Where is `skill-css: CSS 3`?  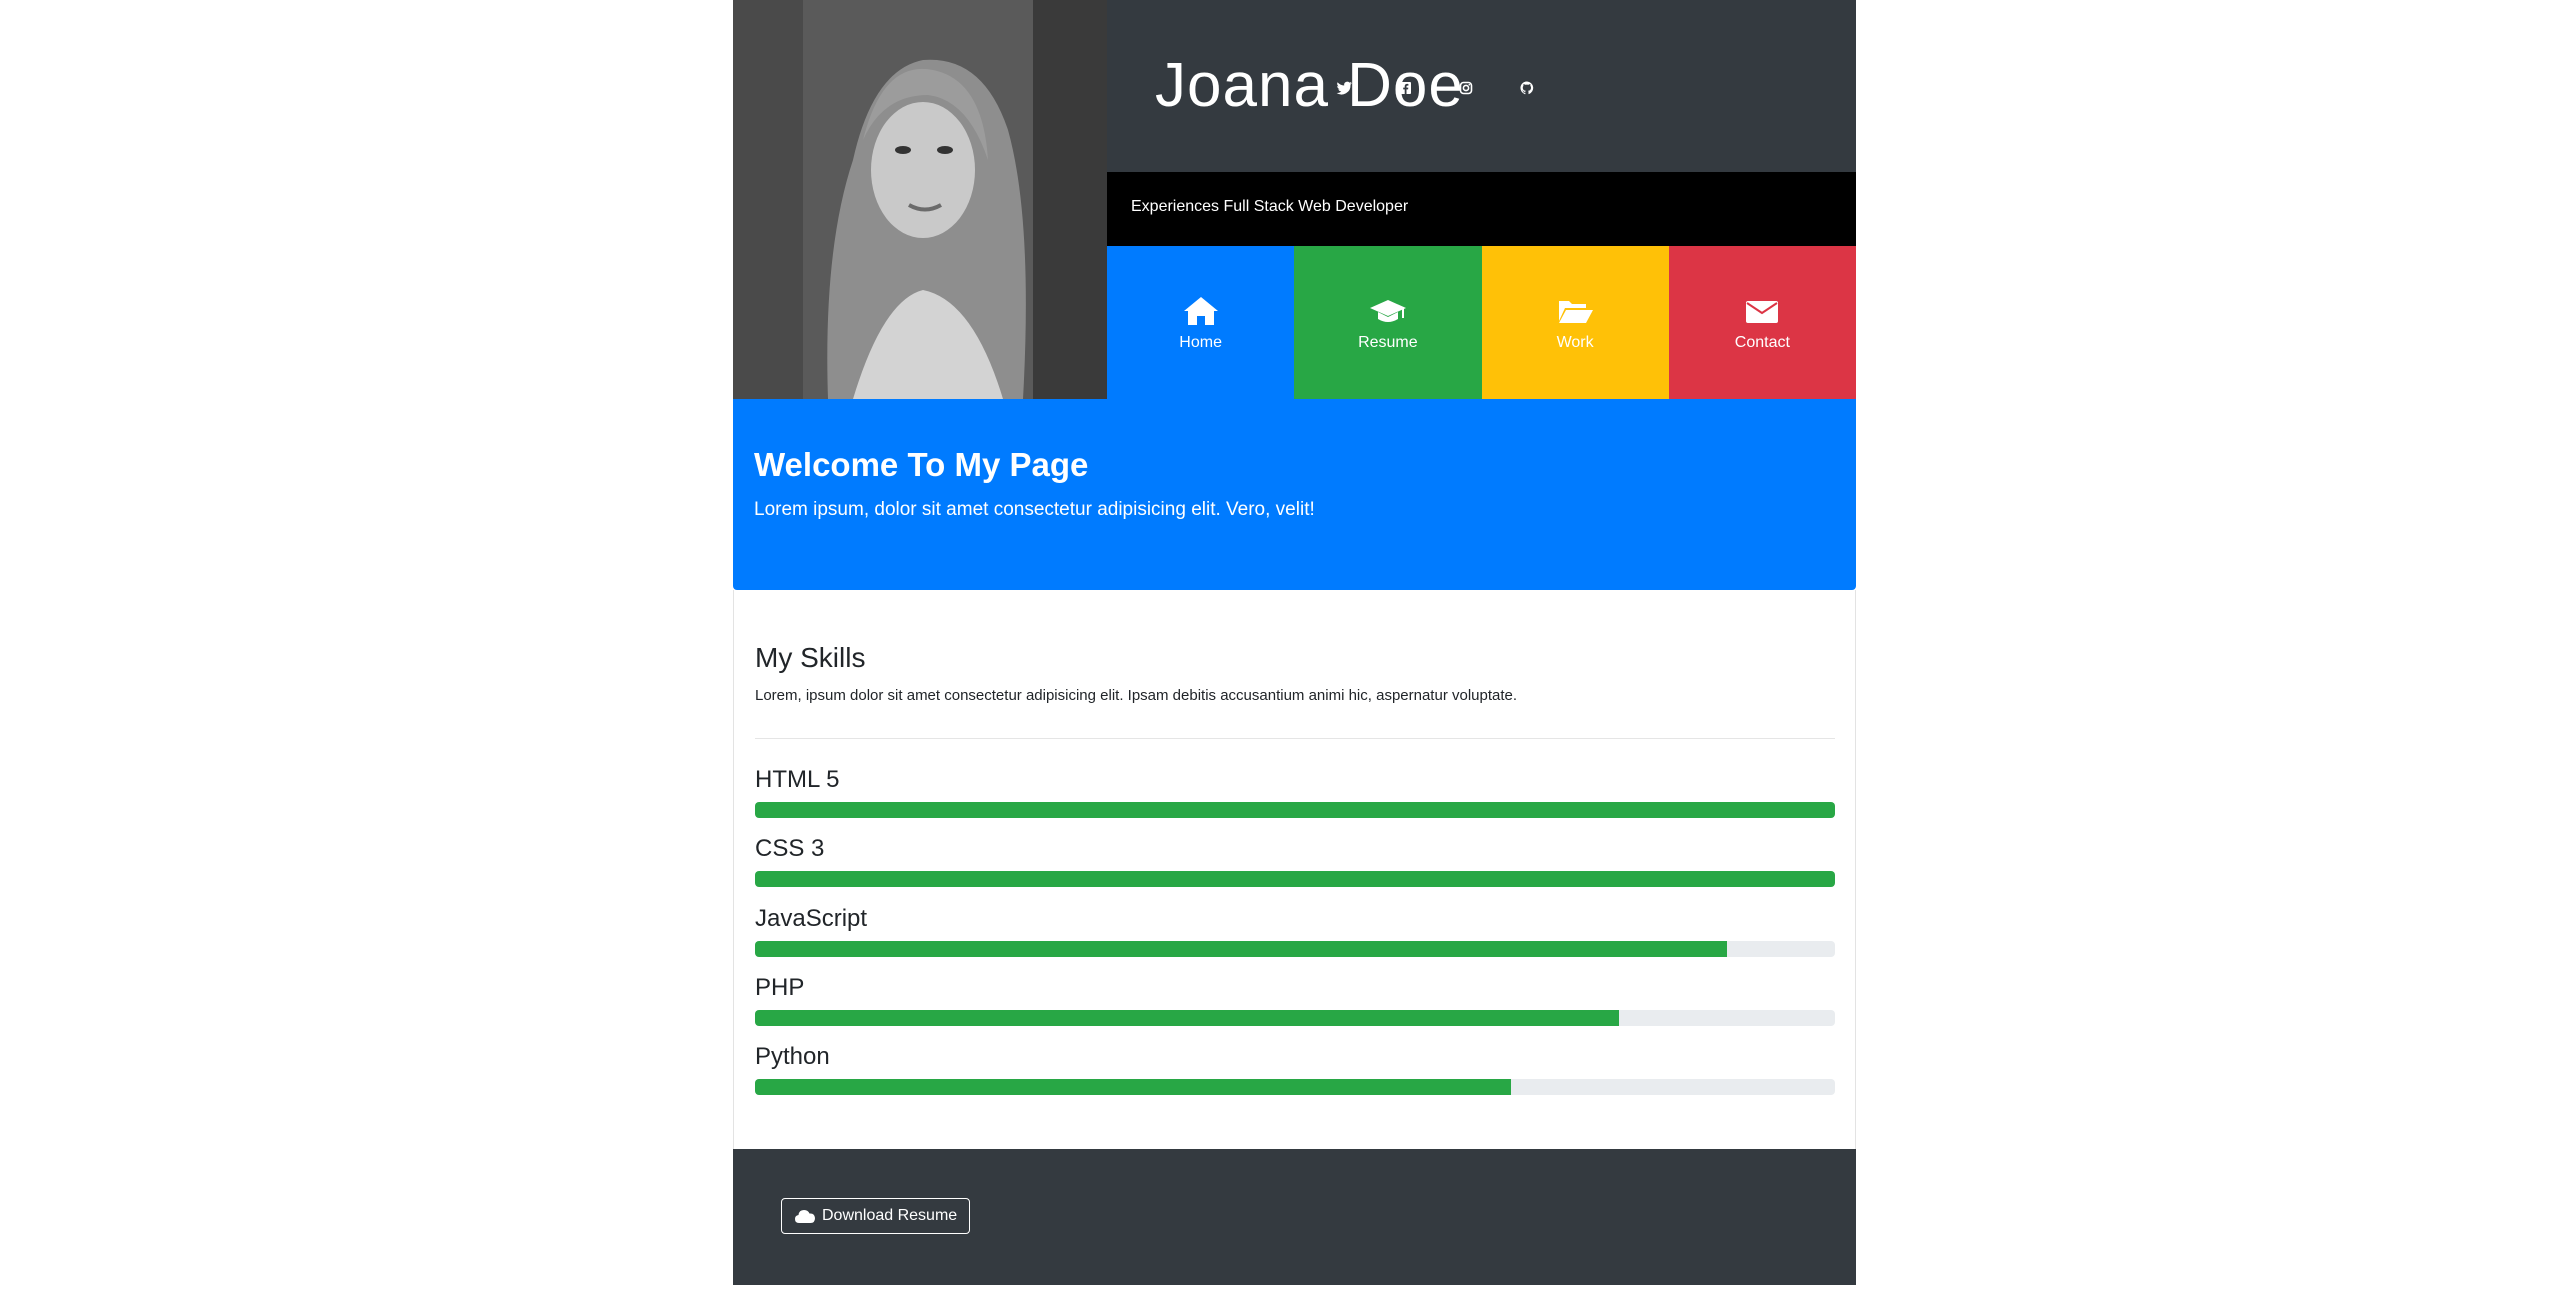 skill-css: CSS 3 is located at coordinates (1295, 861).